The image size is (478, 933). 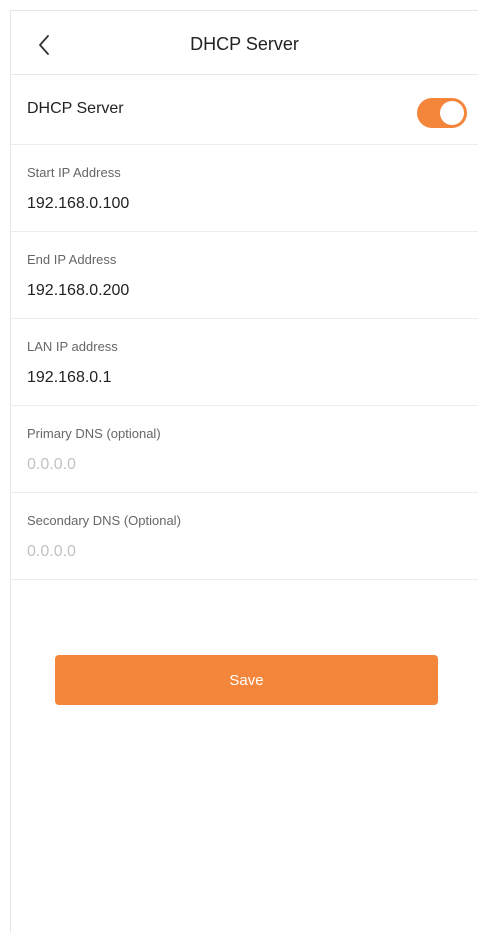 What do you see at coordinates (74, 172) in the screenshot?
I see `start-ip-label: Start IP Address` at bounding box center [74, 172].